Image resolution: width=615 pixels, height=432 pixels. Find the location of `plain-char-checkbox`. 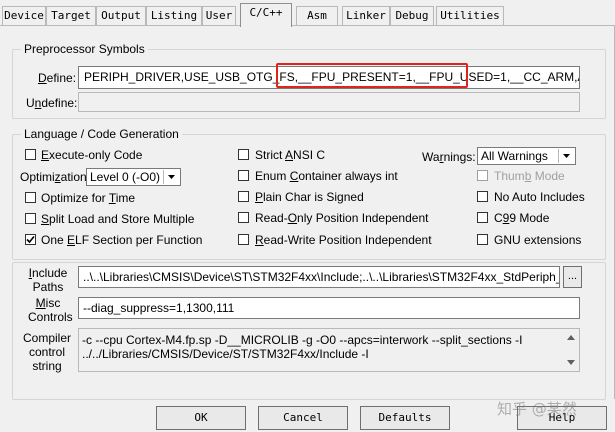

plain-char-checkbox is located at coordinates (243, 196).